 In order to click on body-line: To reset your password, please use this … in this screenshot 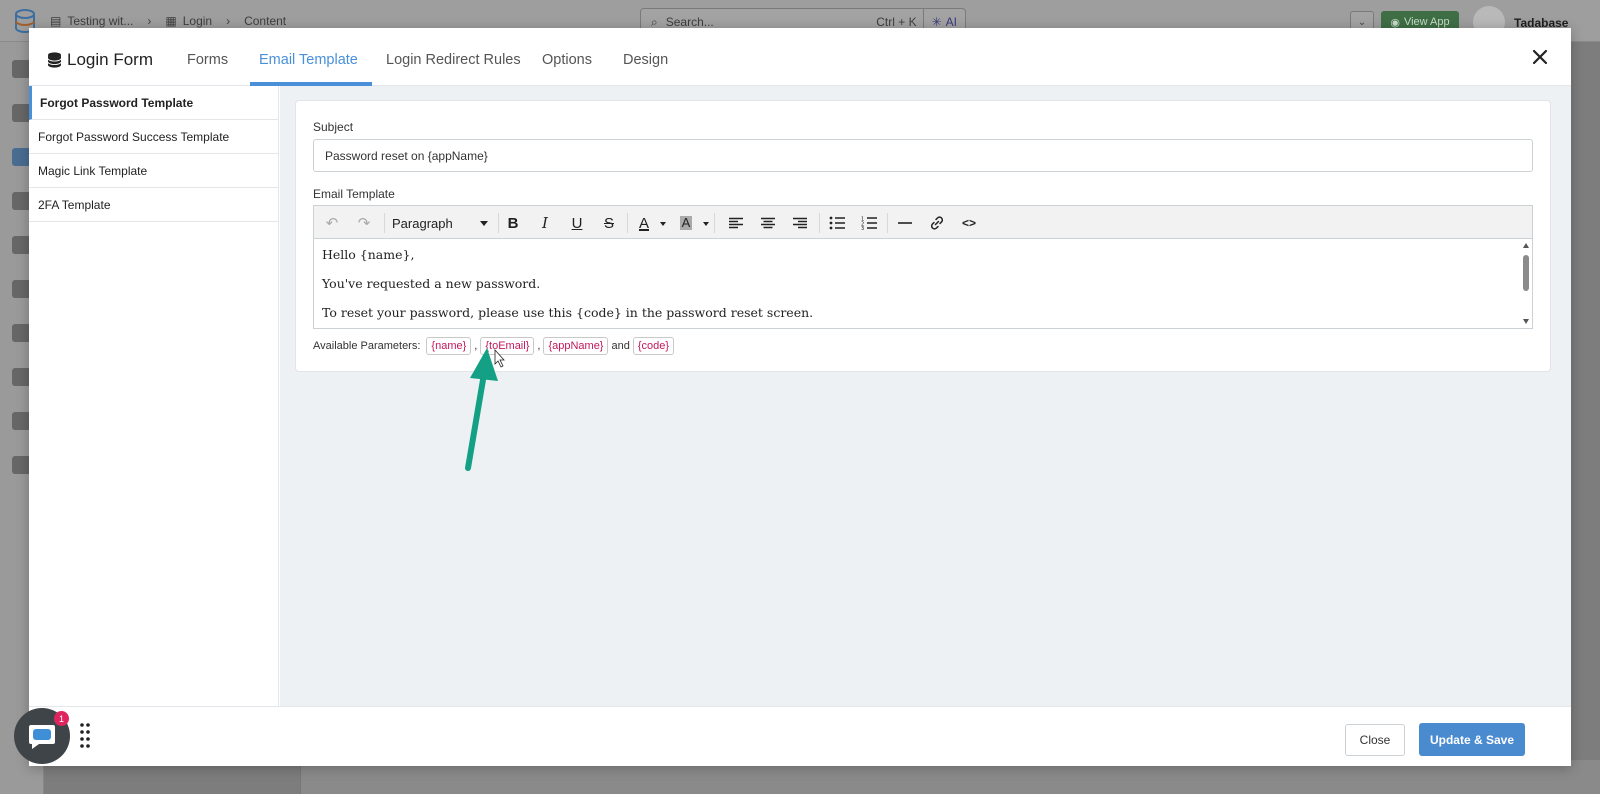, I will do `click(568, 312)`.